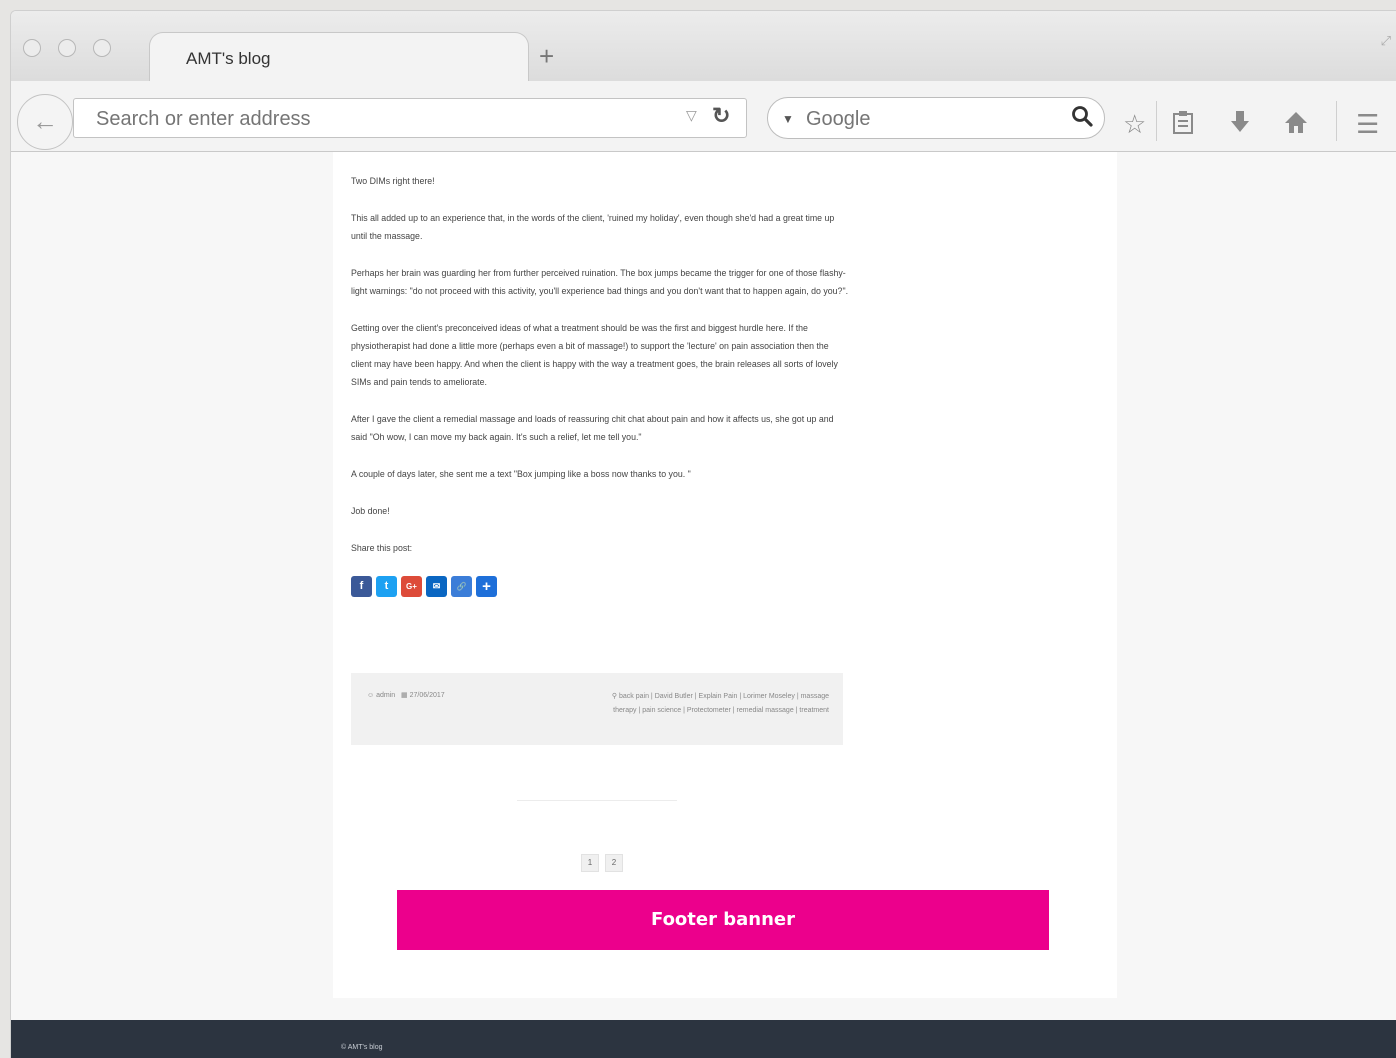 The image size is (1396, 1058). Describe the element at coordinates (67, 48) in the screenshot. I see `minimize-window-button` at that location.